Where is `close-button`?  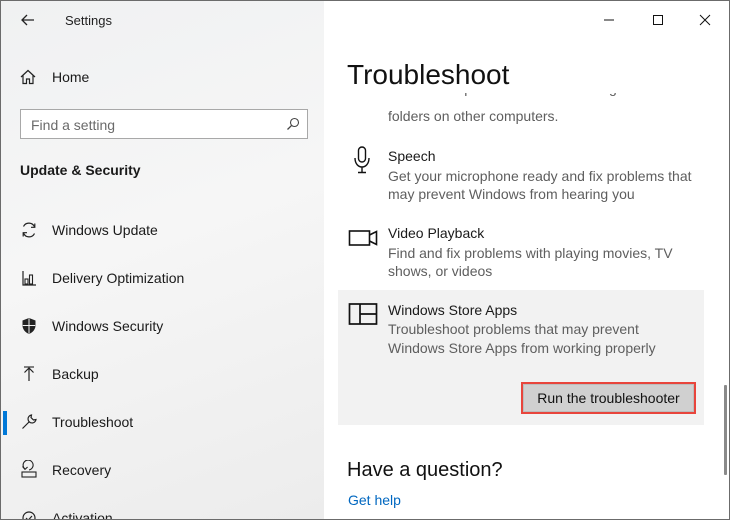
close-button is located at coordinates (705, 20).